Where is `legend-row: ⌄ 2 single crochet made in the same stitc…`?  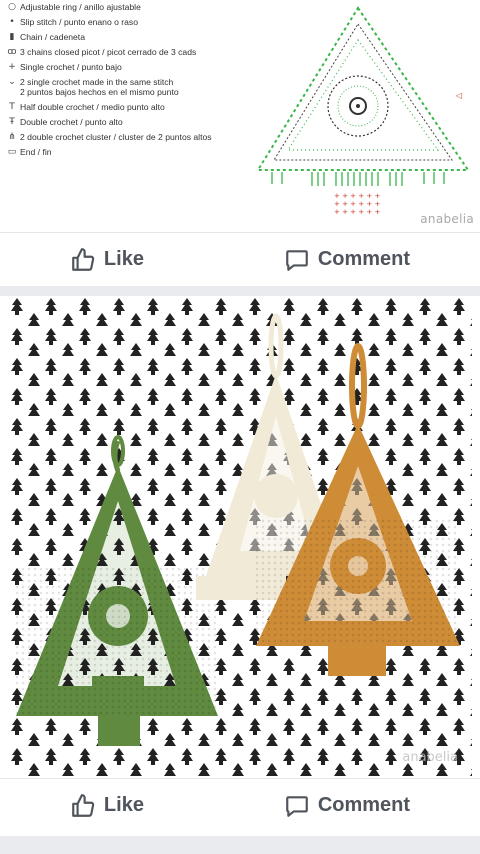
legend-row: ⌄ 2 single crochet made in the same stitc… is located at coordinates (129, 87).